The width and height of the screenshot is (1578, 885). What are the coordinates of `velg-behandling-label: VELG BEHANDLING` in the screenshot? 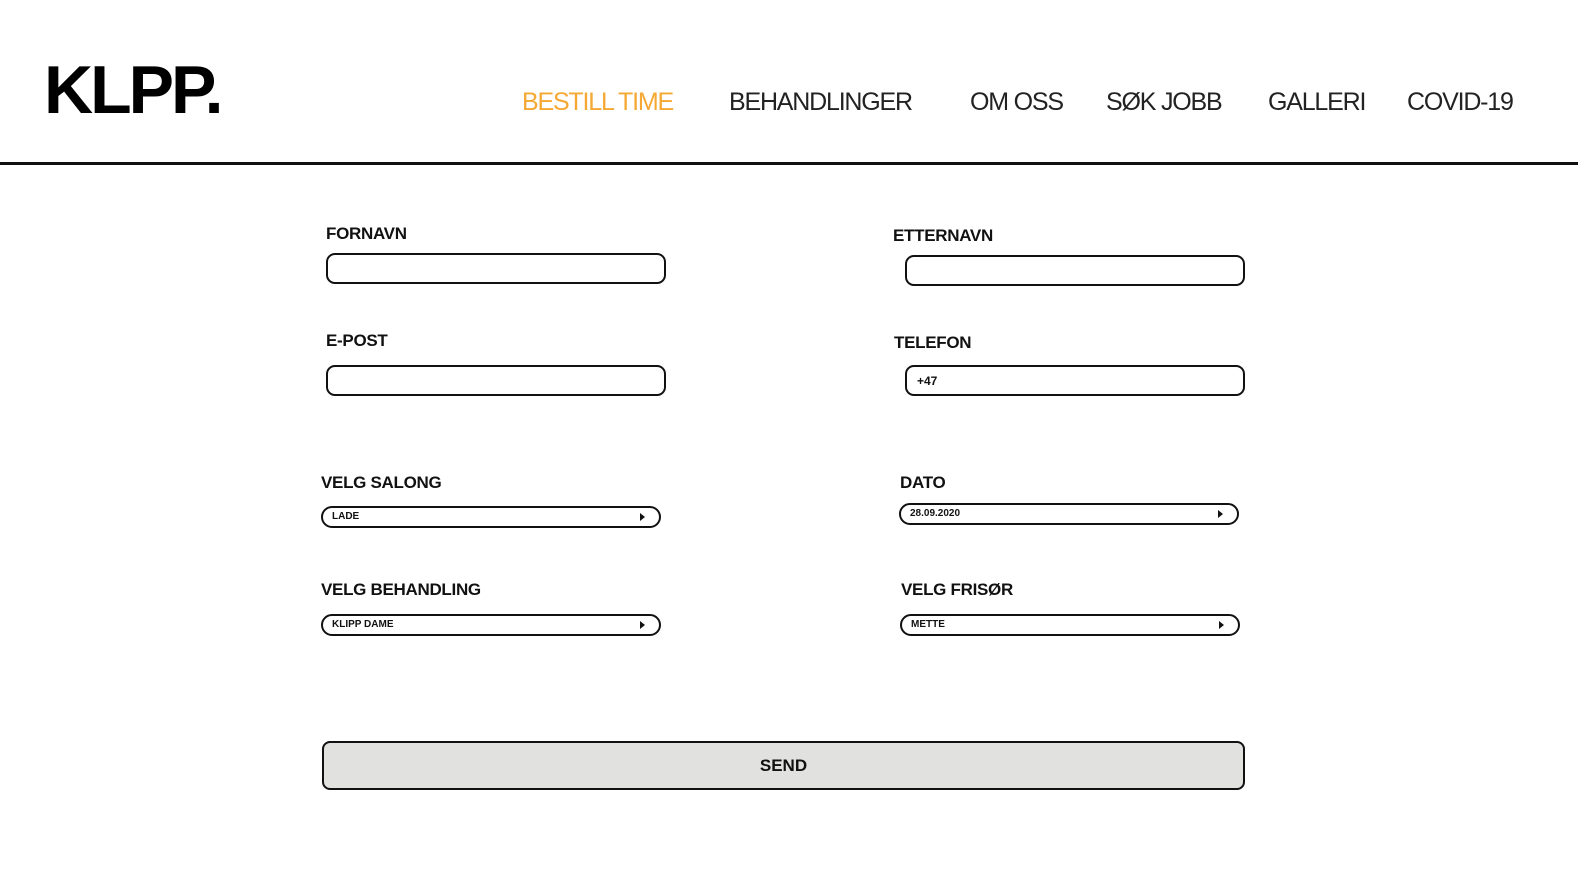 It's located at (401, 589).